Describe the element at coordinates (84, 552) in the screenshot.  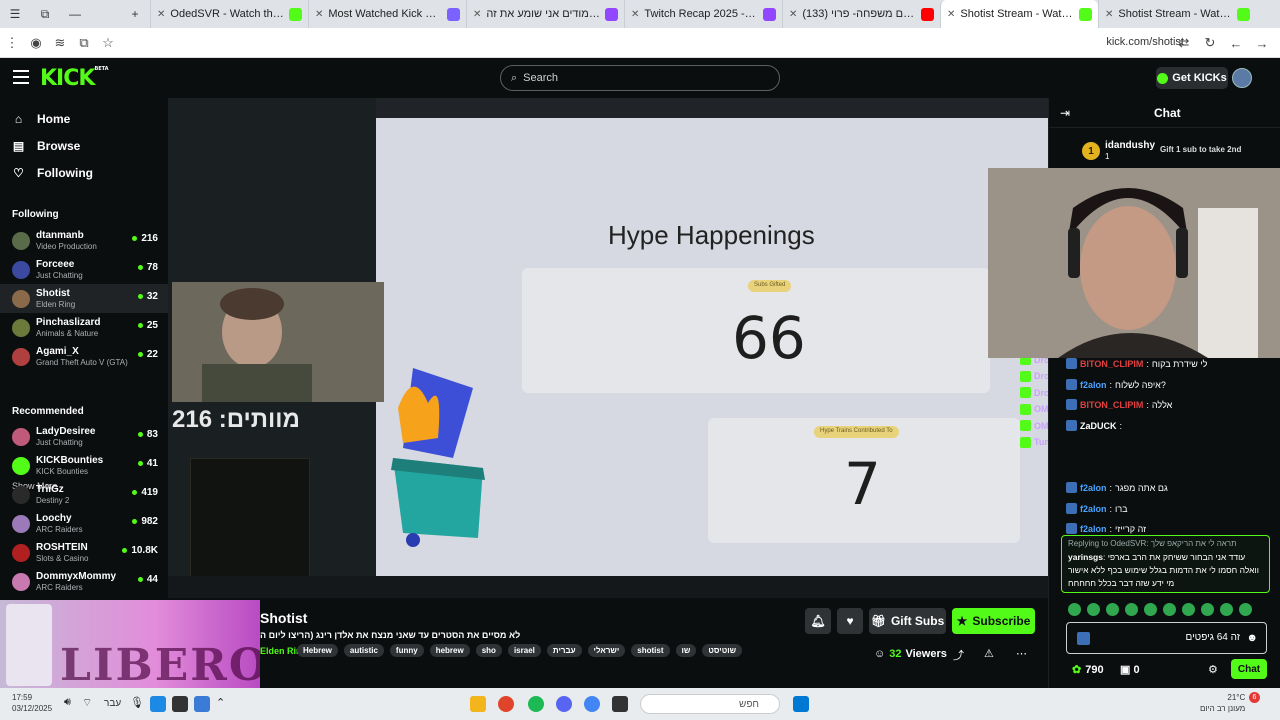
I see `sidebar-channel-roshtein: ROSHTEIN Slots & Casino 10.8K` at that location.